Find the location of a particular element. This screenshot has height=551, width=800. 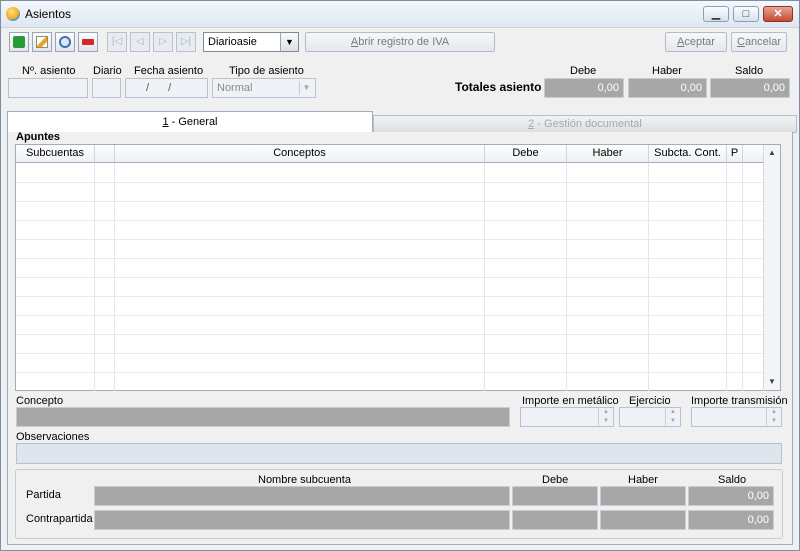

add-button is located at coordinates (19, 42).